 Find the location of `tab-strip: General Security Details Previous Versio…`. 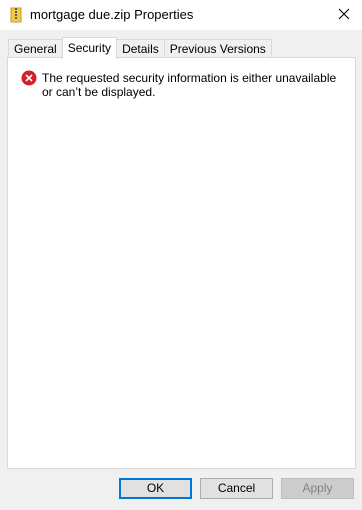

tab-strip: General Security Details Previous Versio… is located at coordinates (140, 48).